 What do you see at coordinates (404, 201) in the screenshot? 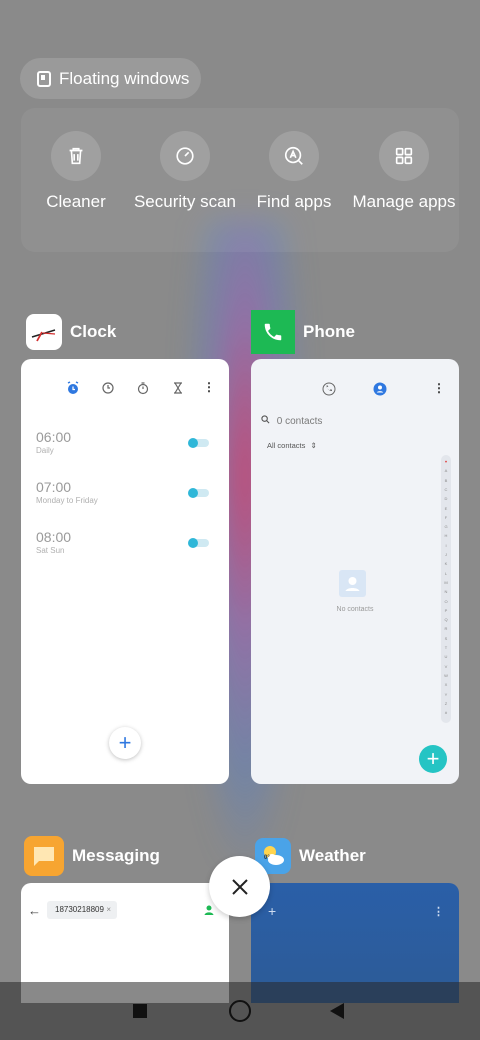
I see `manage-apps-label: Manage apps` at bounding box center [404, 201].